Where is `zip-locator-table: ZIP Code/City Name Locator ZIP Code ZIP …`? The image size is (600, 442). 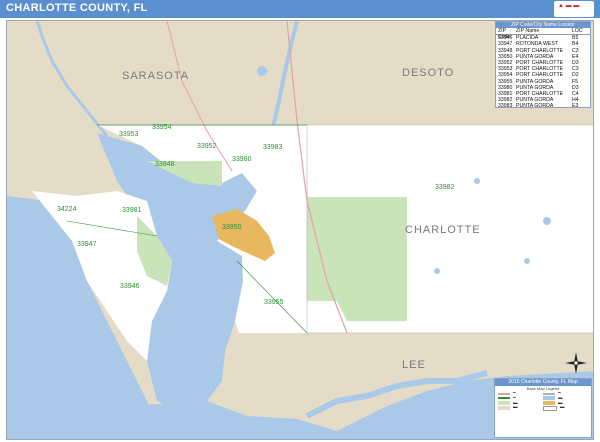
zip-locator-table: ZIP Code/City Name Locator ZIP Code ZIP … is located at coordinates (543, 64).